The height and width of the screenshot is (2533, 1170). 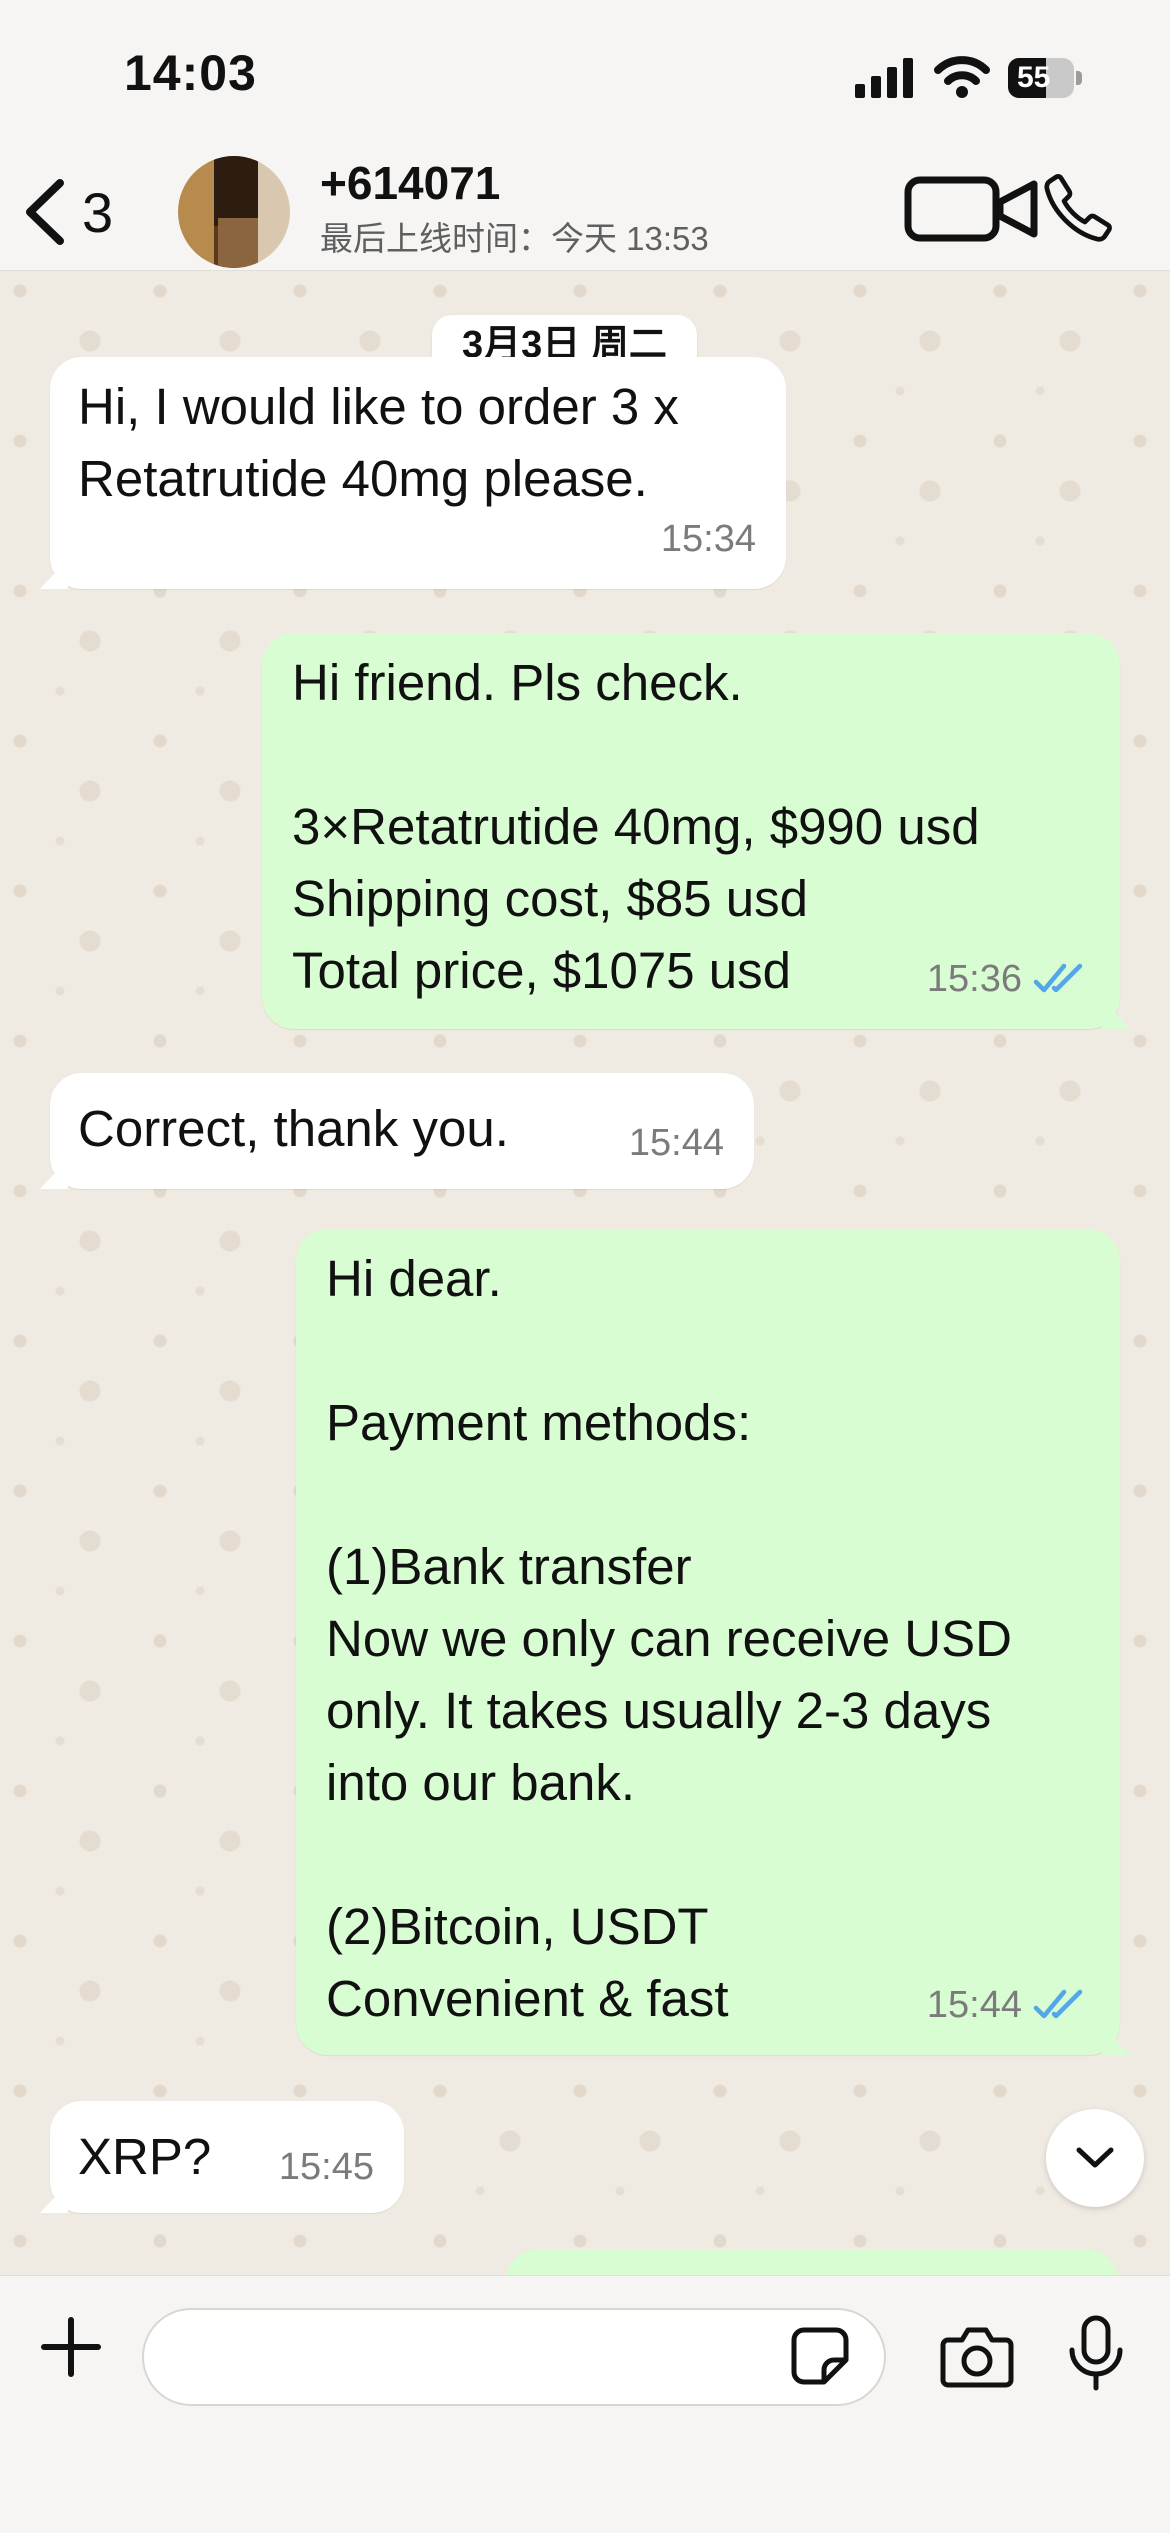 What do you see at coordinates (977, 2356) in the screenshot?
I see `camera-icon` at bounding box center [977, 2356].